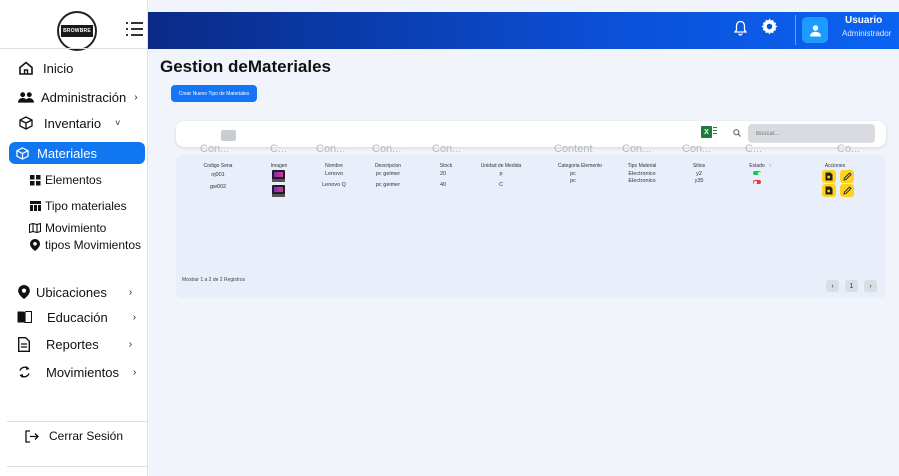  Describe the element at coordinates (642, 166) in the screenshot. I see `column-header: Tipo Material` at that location.